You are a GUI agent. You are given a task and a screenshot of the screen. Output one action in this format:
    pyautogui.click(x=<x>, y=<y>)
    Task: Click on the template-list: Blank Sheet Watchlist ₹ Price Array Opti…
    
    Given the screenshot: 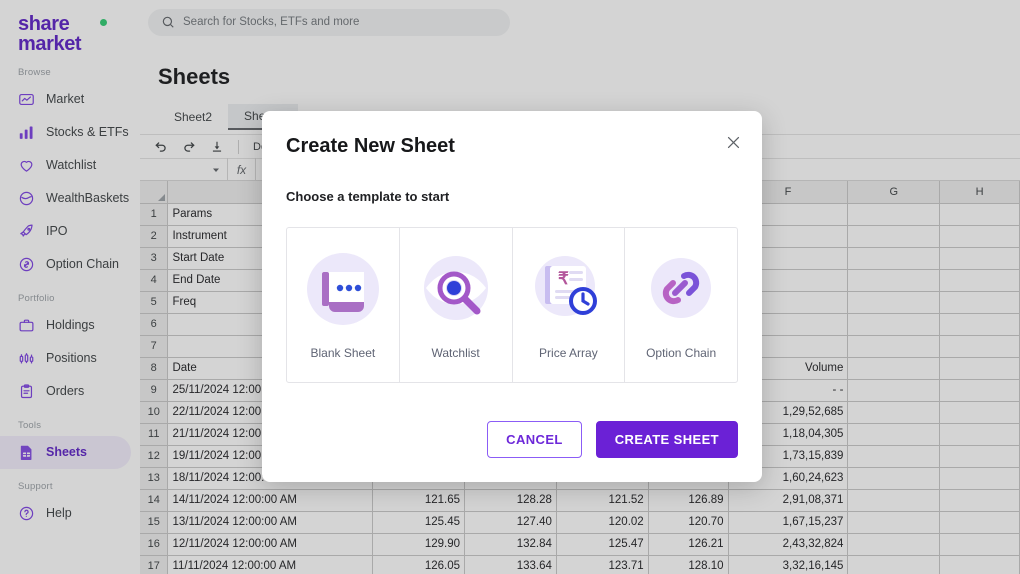 What is the action you would take?
    pyautogui.click(x=512, y=305)
    